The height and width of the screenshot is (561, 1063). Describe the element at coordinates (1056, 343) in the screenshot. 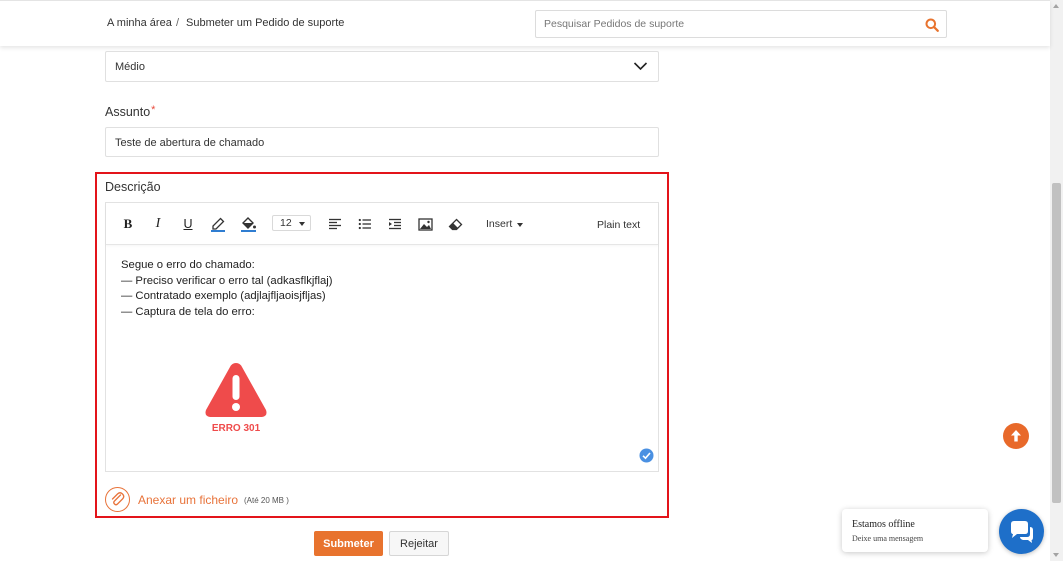

I see `scroll-thumb` at that location.